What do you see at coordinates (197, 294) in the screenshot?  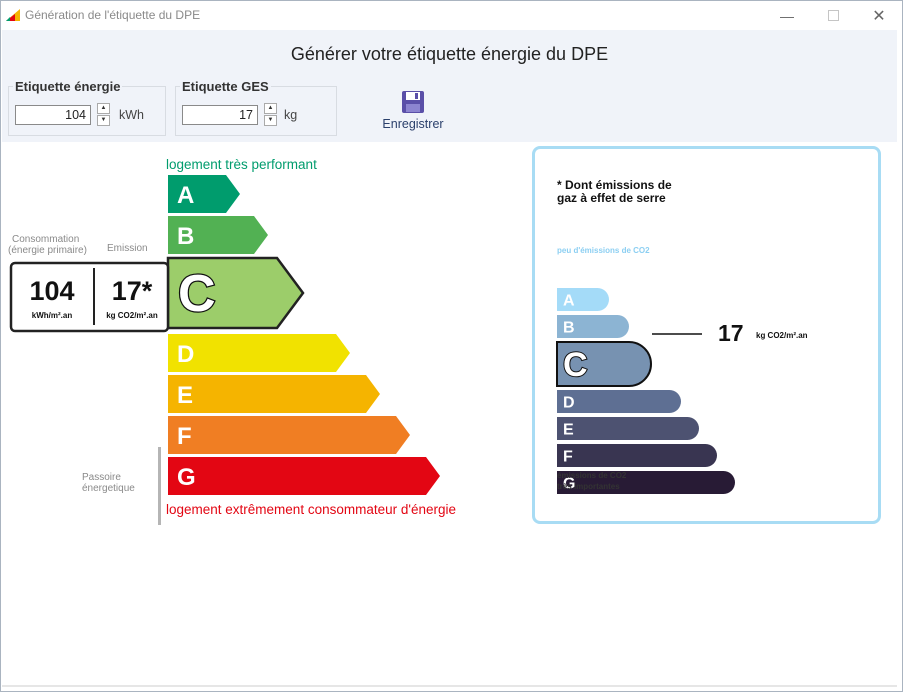 I see `energy-bar-letter-c: C` at bounding box center [197, 294].